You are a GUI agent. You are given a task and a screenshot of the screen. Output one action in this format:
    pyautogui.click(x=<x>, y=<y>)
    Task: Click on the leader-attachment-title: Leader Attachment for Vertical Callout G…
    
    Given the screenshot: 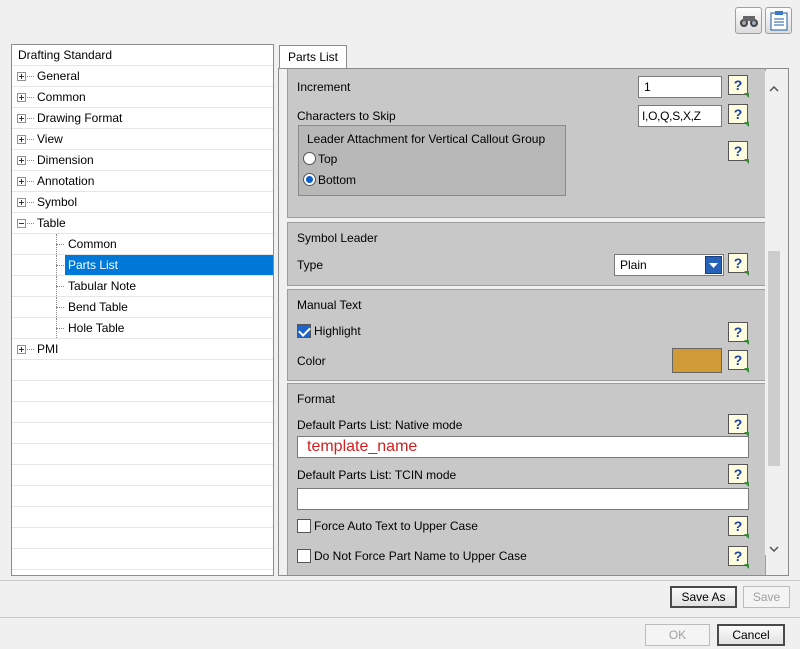 What is the action you would take?
    pyautogui.click(x=426, y=139)
    